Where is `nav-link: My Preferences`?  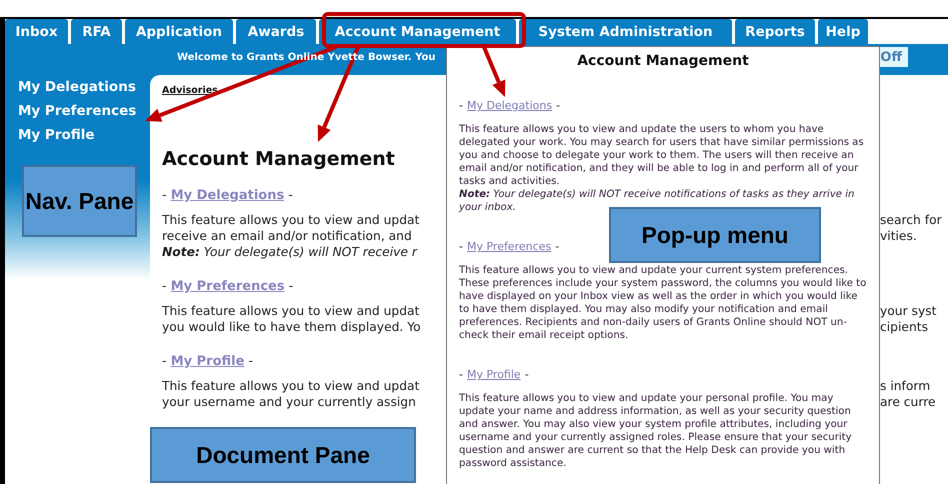
nav-link: My Preferences is located at coordinates (84, 111).